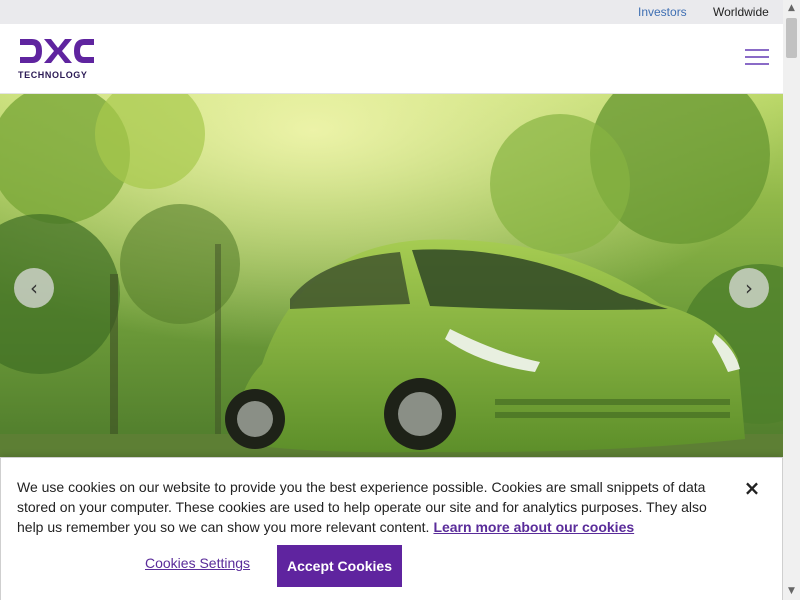 Image resolution: width=800 pixels, height=600 pixels. Describe the element at coordinates (339, 566) in the screenshot. I see `accept-cookies-button: Accept Cookies` at that location.